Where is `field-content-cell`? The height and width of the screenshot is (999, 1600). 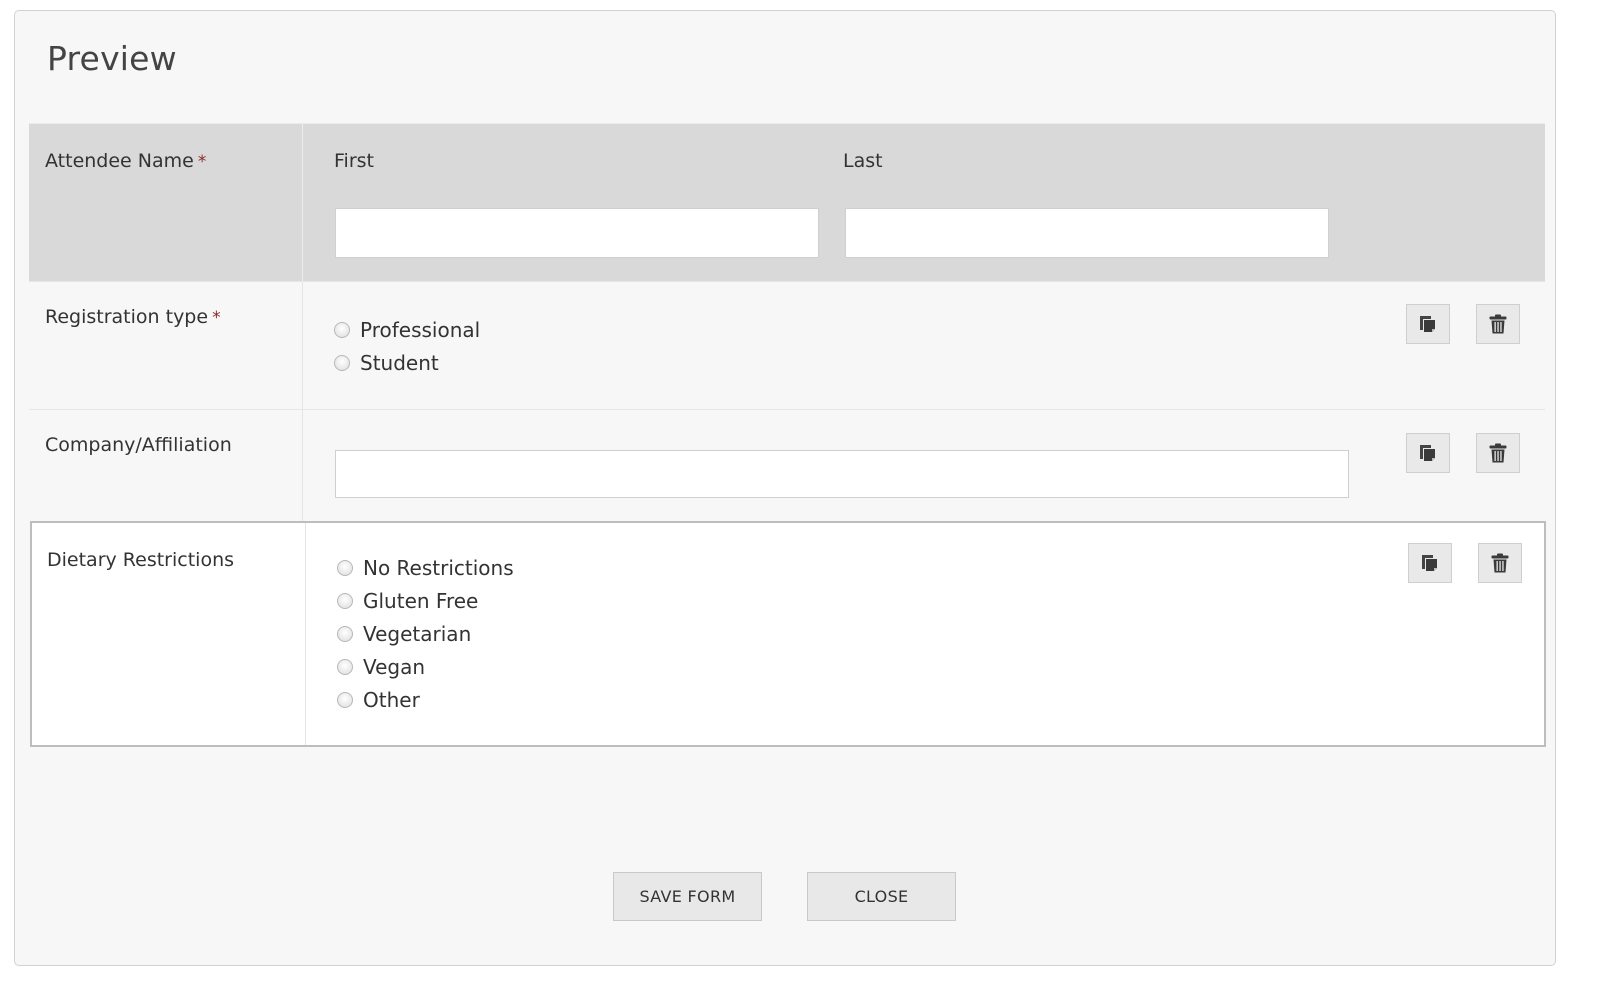
field-content-cell is located at coordinates (924, 465).